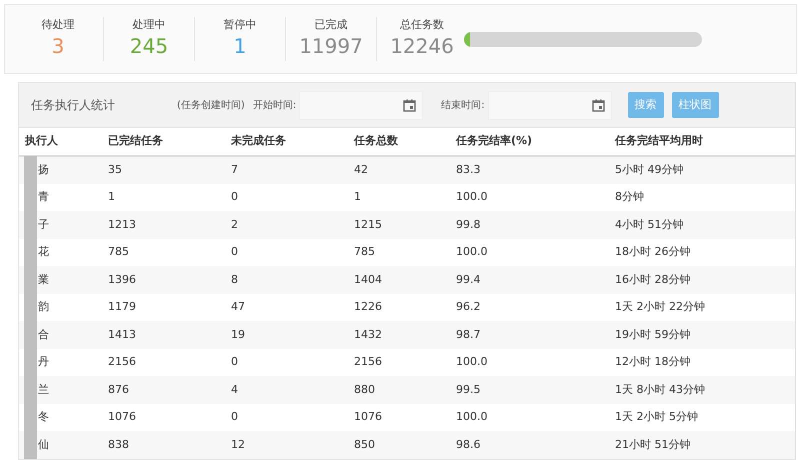 Image resolution: width=798 pixels, height=462 pixels. What do you see at coordinates (529, 224) in the screenshot?
I see `table-cell: 99.8` at bounding box center [529, 224].